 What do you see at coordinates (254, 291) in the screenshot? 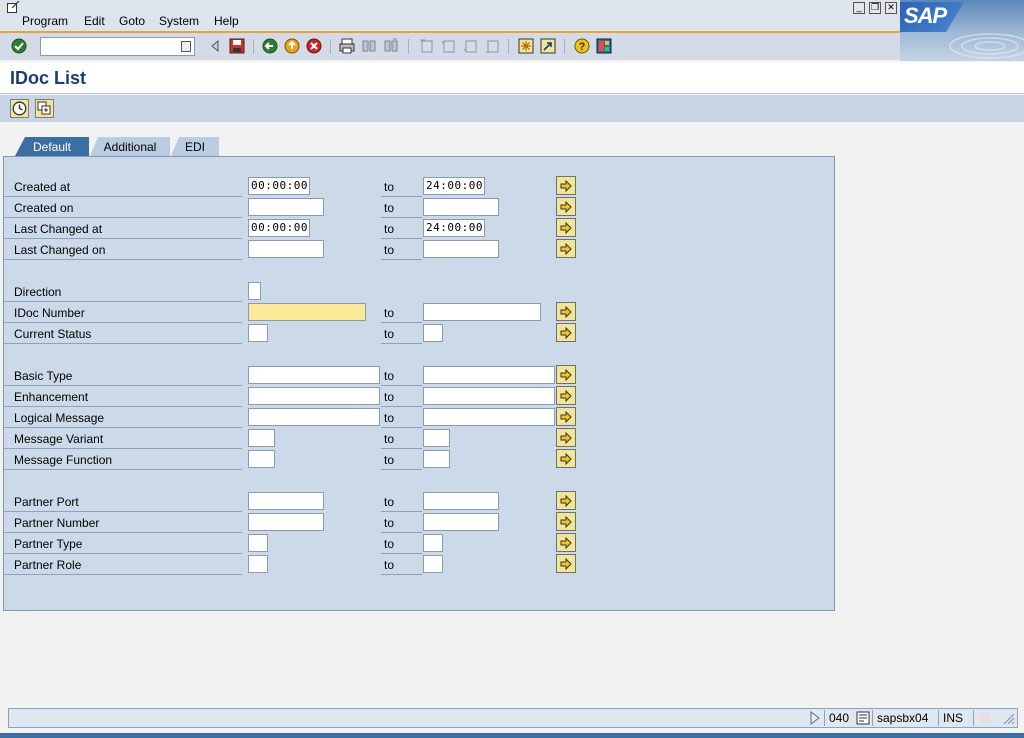
I see `direction-field` at bounding box center [254, 291].